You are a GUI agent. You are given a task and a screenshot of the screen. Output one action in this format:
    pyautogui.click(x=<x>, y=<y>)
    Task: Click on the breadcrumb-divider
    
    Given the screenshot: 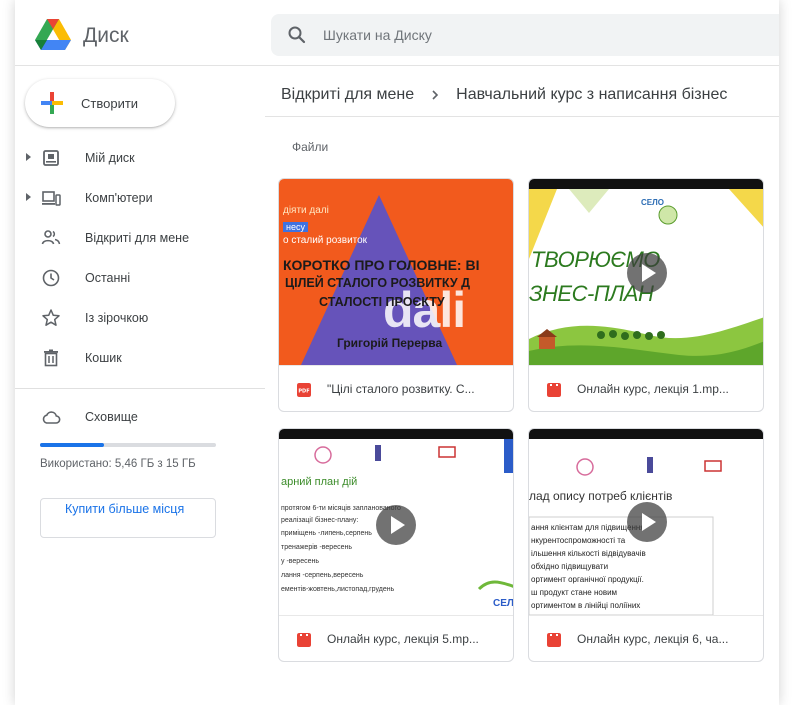 What is the action you would take?
    pyautogui.click(x=522, y=116)
    